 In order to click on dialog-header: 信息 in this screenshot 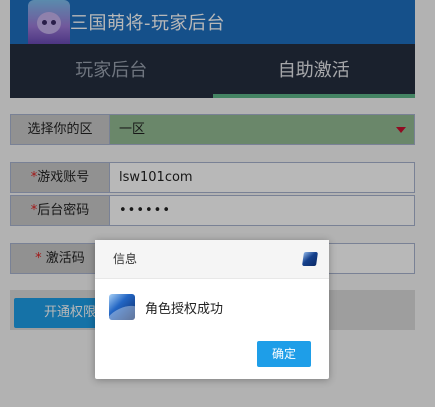, I will do `click(212, 259)`.